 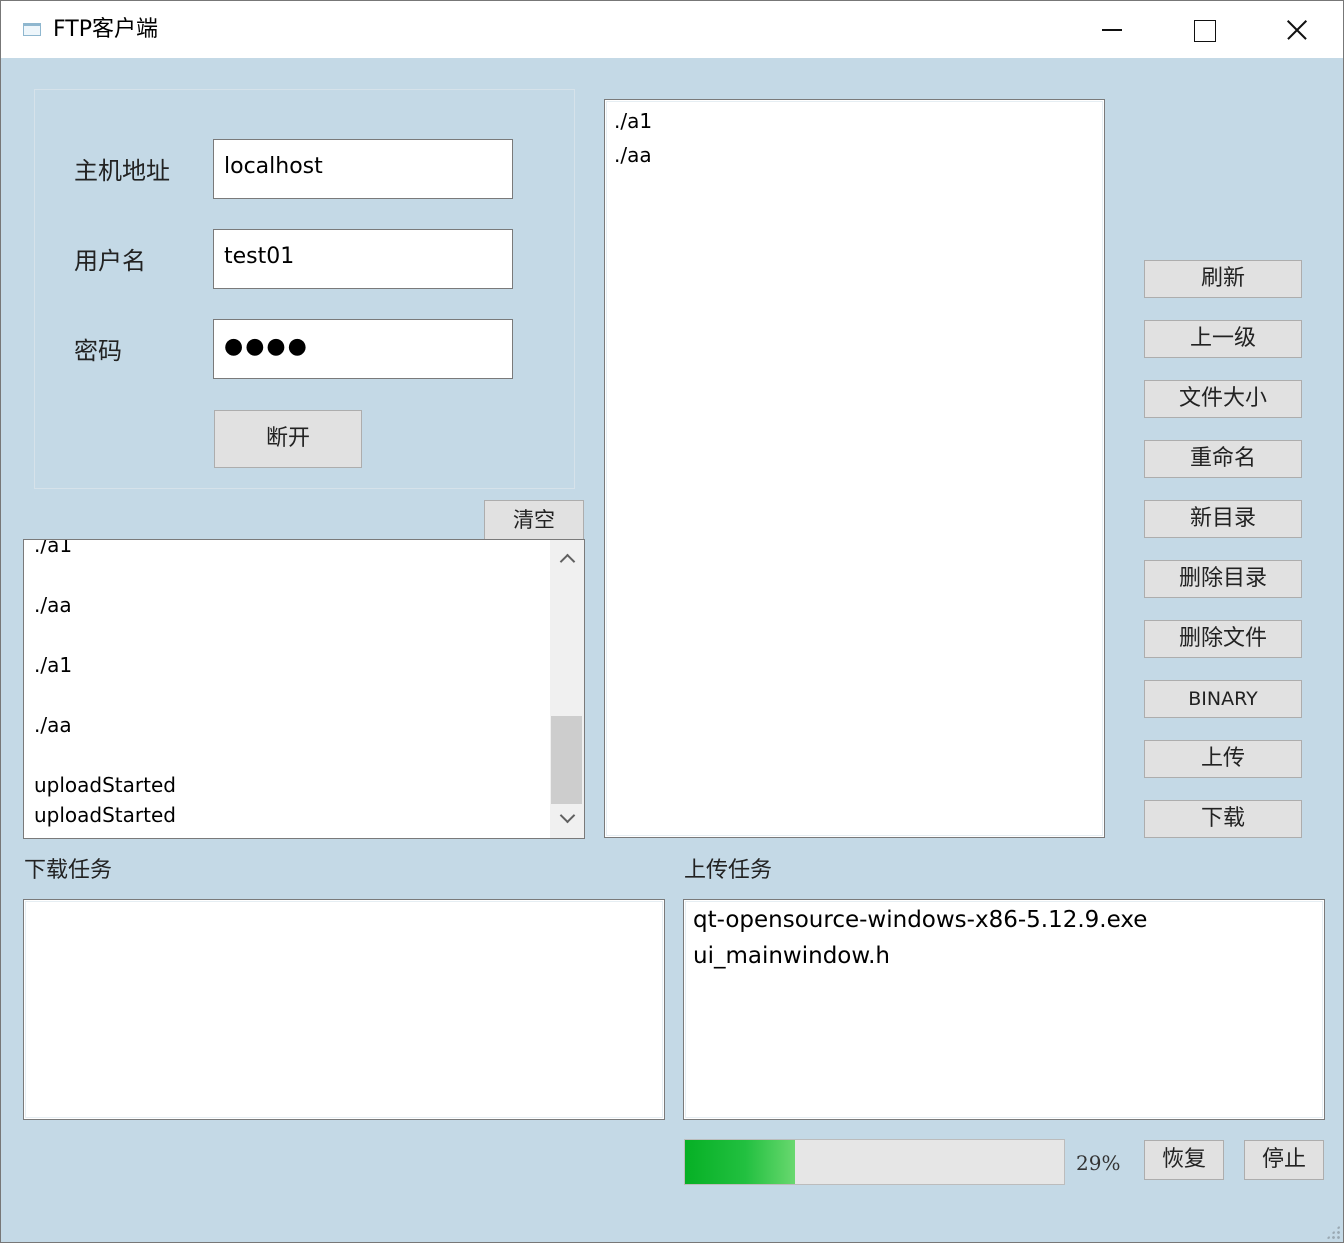 What do you see at coordinates (1223, 819) in the screenshot?
I see `download-button: 下载` at bounding box center [1223, 819].